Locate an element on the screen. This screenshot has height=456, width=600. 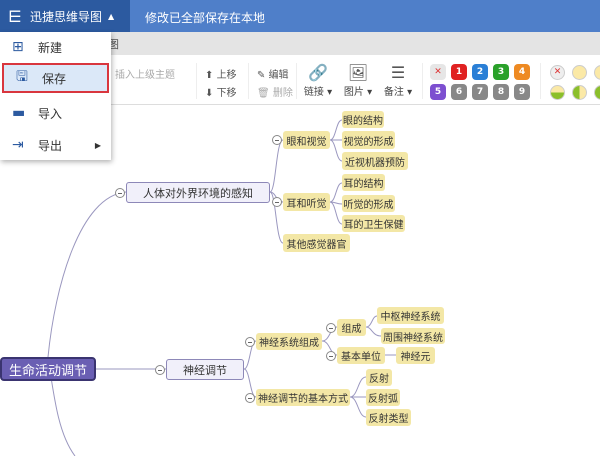
save-status: 修改已全部保存在本地 is located at coordinates (205, 18).